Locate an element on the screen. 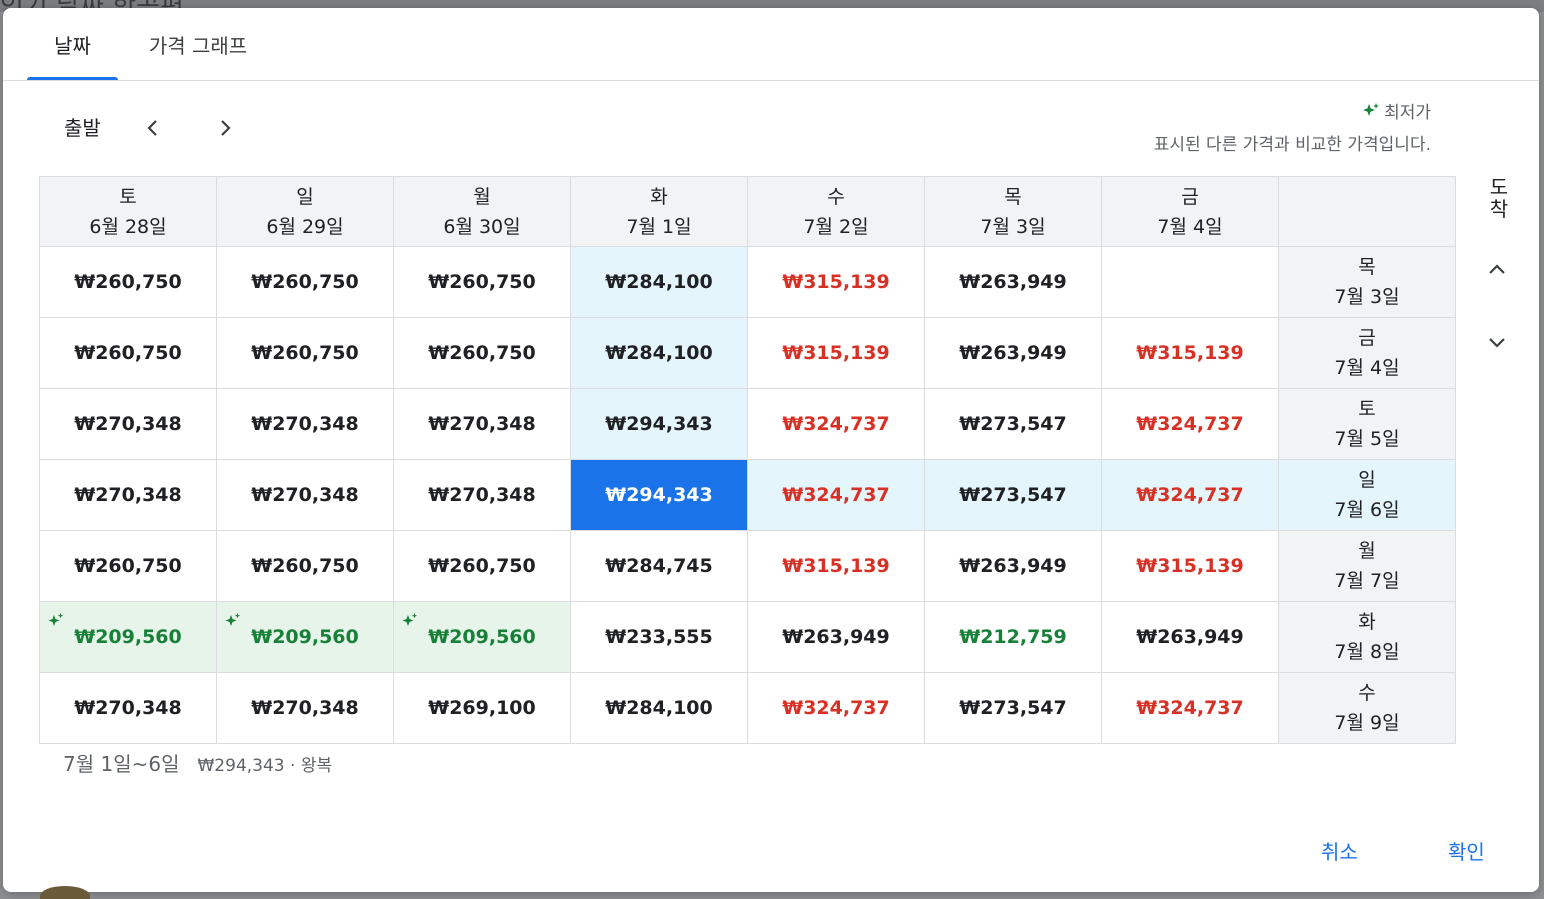 This screenshot has width=1544, height=899. cancel-button: 취소 is located at coordinates (1339, 850).